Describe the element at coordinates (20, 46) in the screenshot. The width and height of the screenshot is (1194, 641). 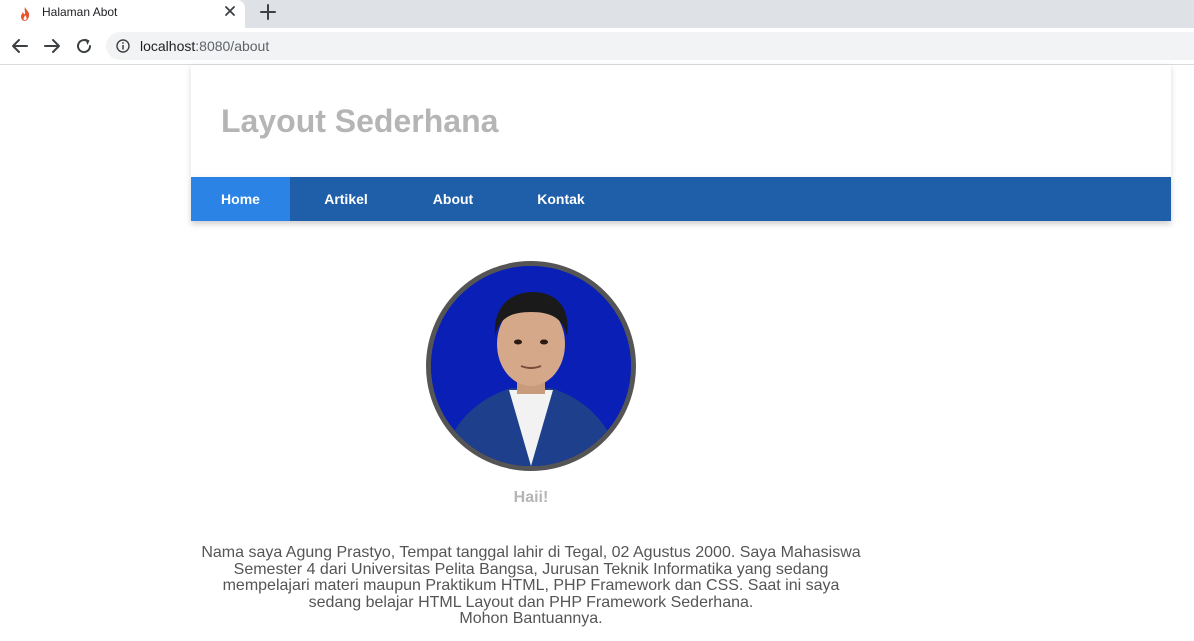
I see `back-arrow-icon` at that location.